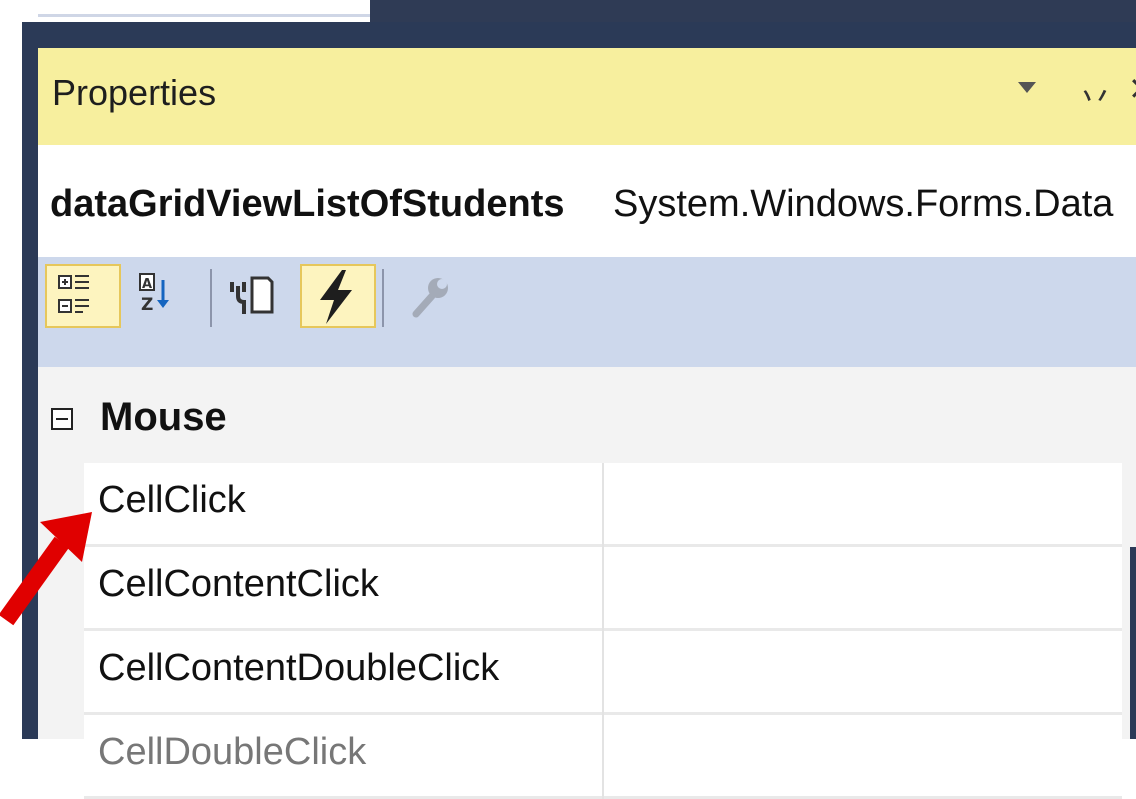  I want to click on property-name: CellContentClick, so click(238, 584).